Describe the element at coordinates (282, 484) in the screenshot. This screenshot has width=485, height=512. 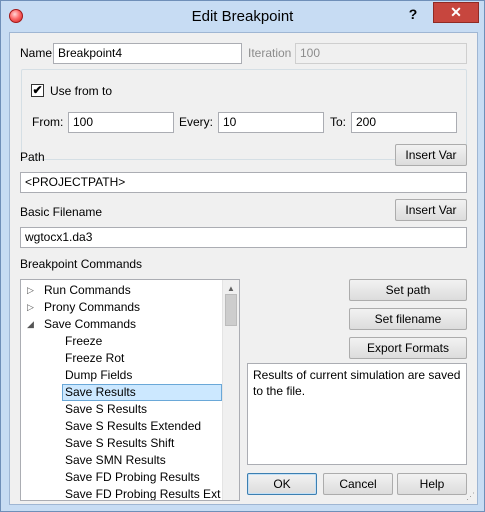
I see `ok-button: OK` at that location.